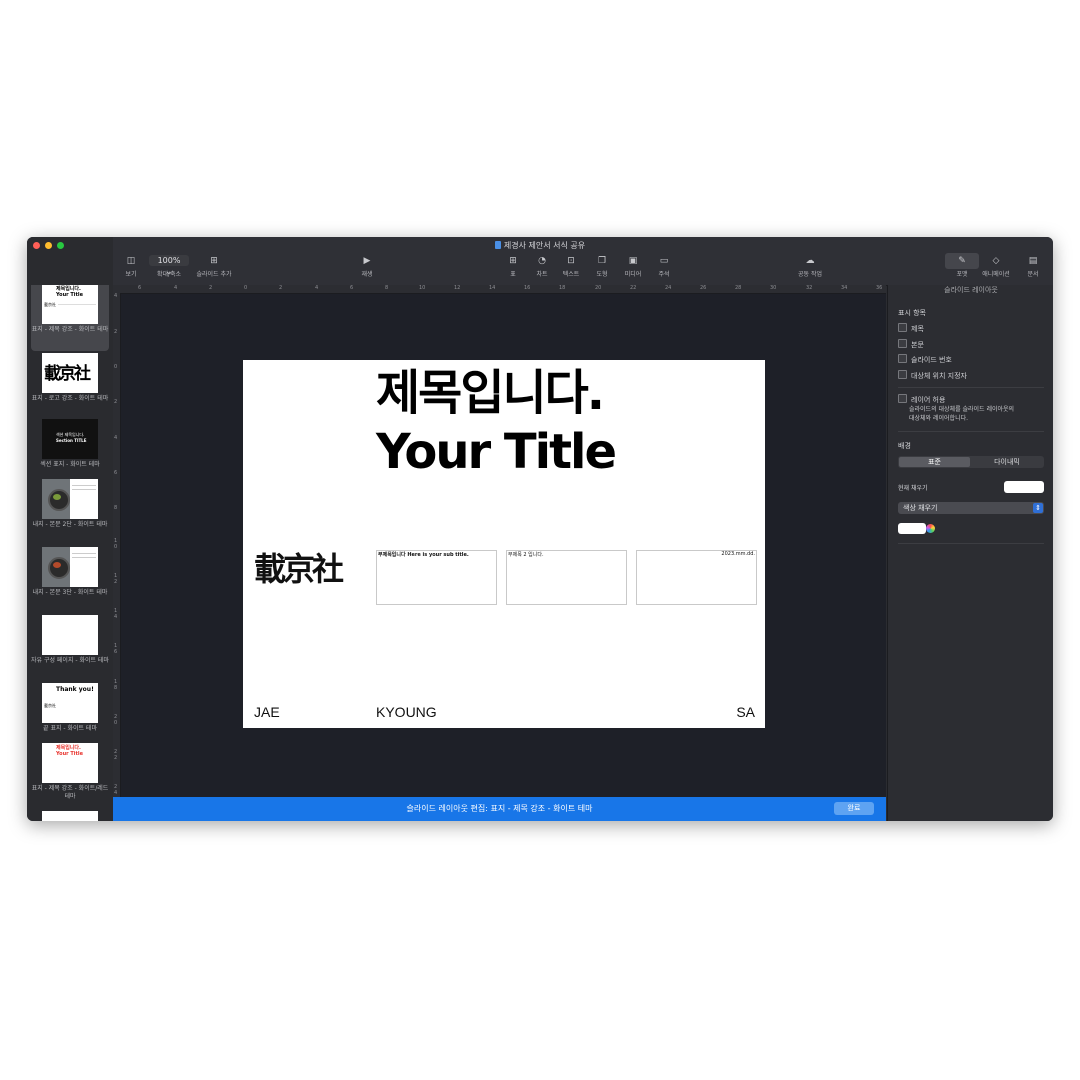  What do you see at coordinates (116, 614) in the screenshot?
I see `ruler-tick: 1 4` at bounding box center [116, 614].